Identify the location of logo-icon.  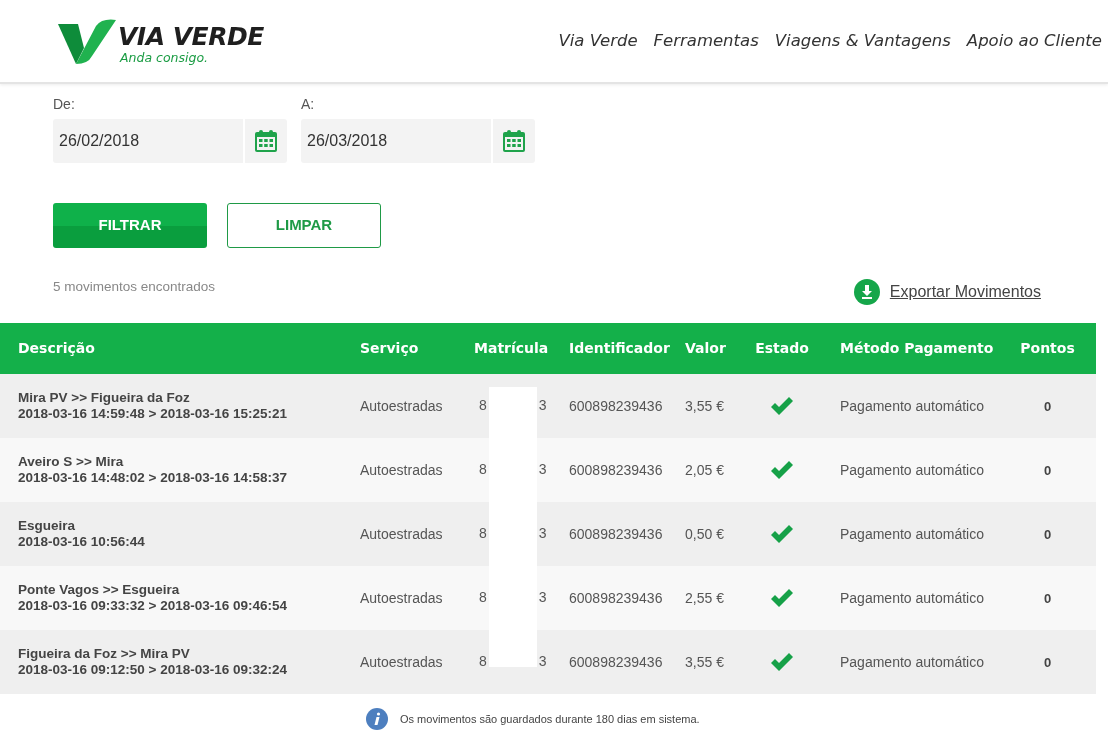
(88, 41).